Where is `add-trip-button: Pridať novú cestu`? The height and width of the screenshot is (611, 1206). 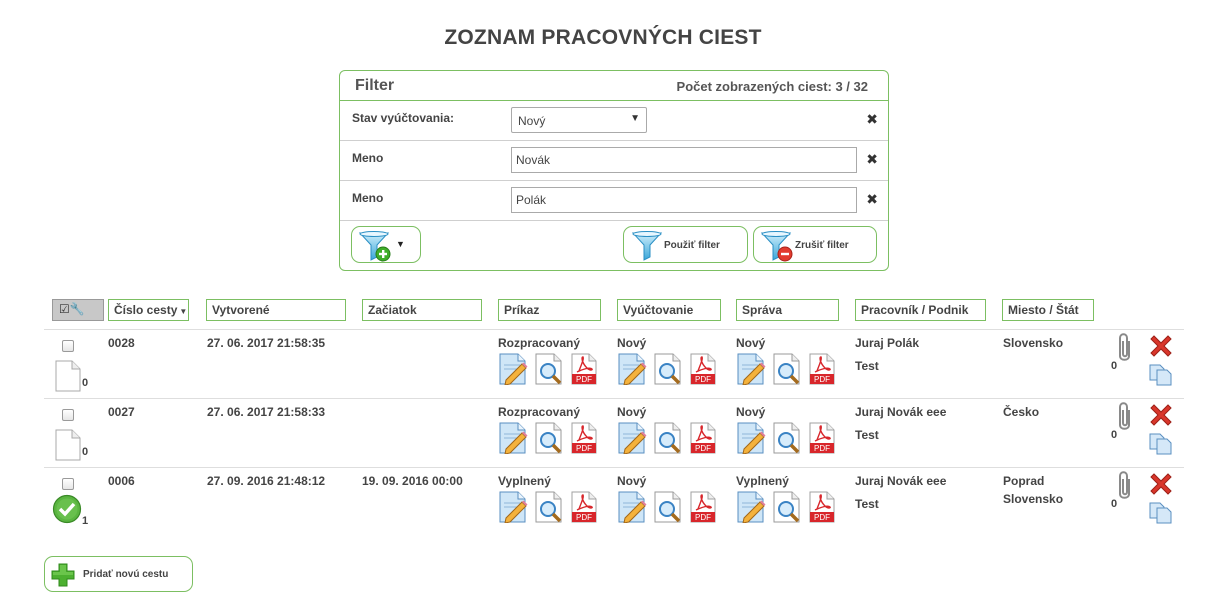
add-trip-button: Pridať novú cestu is located at coordinates (118, 574).